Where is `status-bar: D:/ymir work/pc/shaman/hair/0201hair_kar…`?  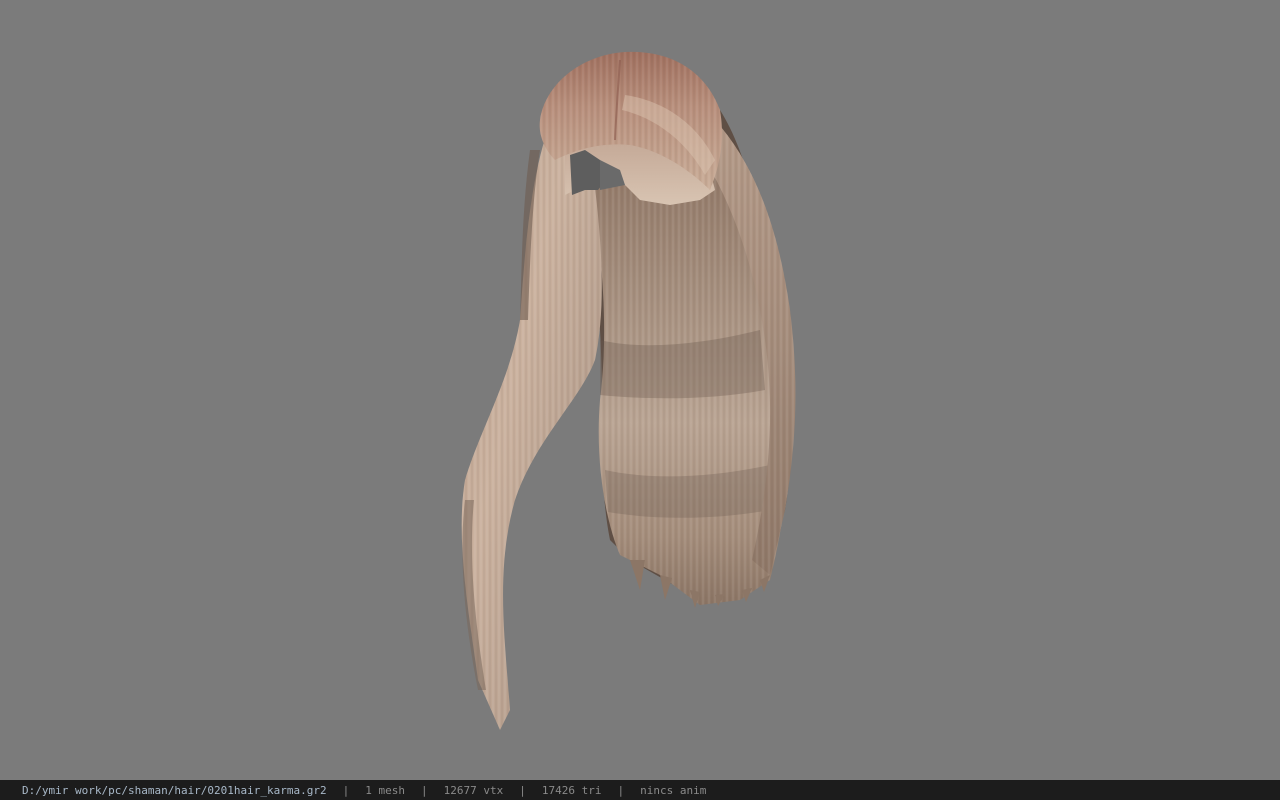 status-bar: D:/ymir work/pc/shaman/hair/0201hair_kar… is located at coordinates (640, 790).